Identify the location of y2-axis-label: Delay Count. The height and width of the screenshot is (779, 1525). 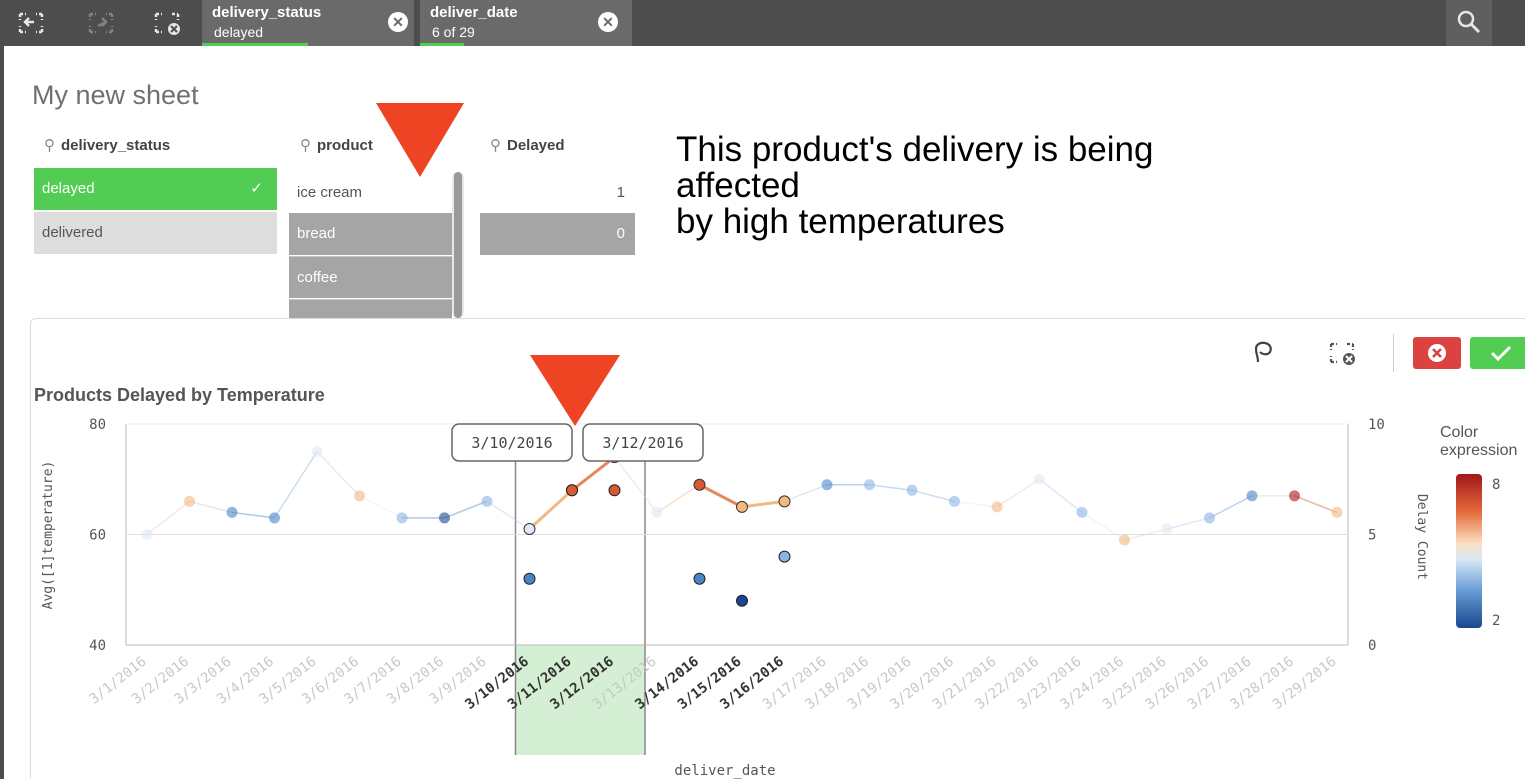
(1421, 537).